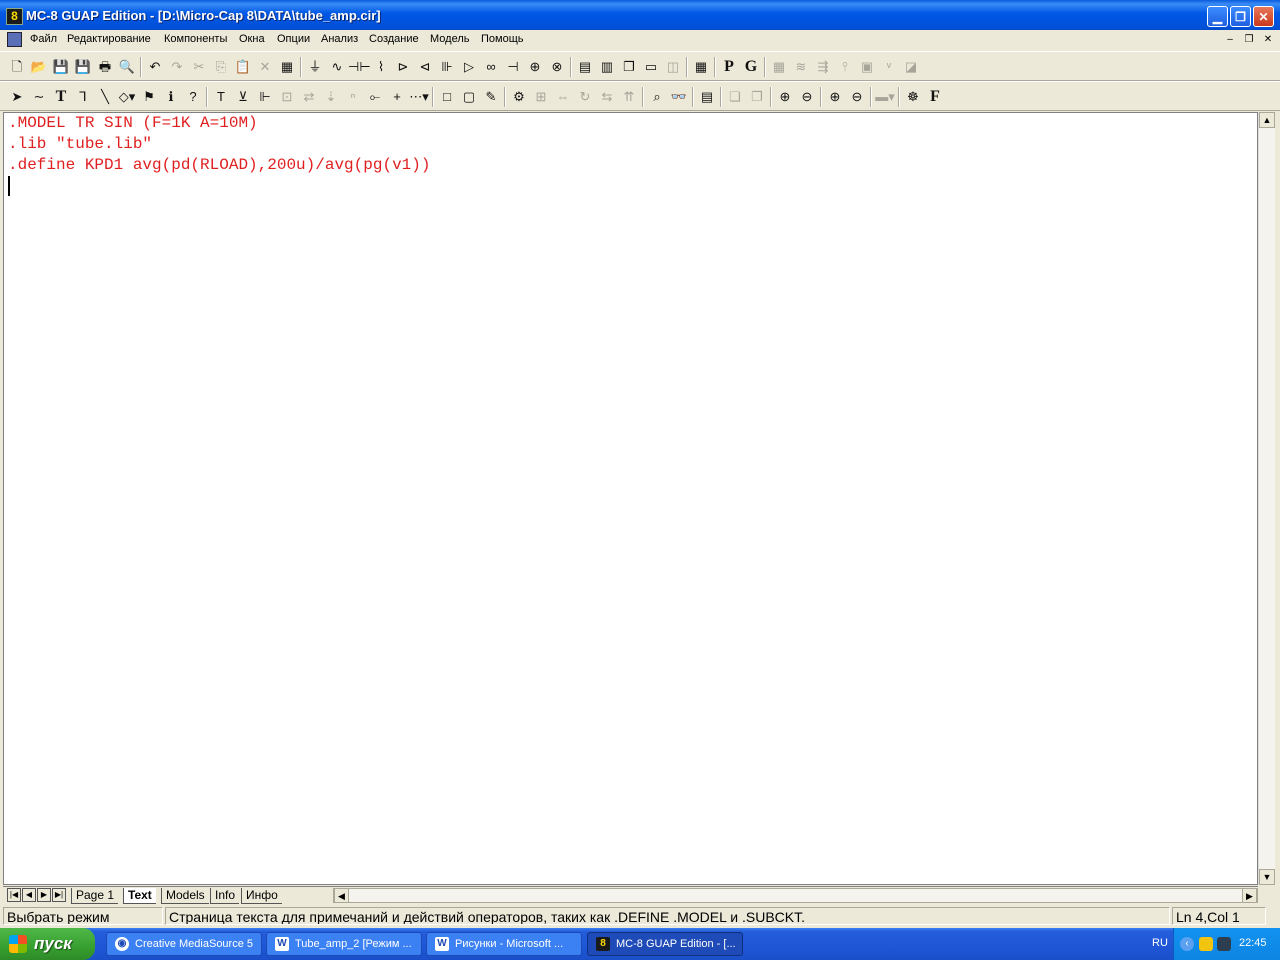 Image resolution: width=1280 pixels, height=960 pixels. What do you see at coordinates (1206, 944) in the screenshot?
I see `lock-icon` at bounding box center [1206, 944].